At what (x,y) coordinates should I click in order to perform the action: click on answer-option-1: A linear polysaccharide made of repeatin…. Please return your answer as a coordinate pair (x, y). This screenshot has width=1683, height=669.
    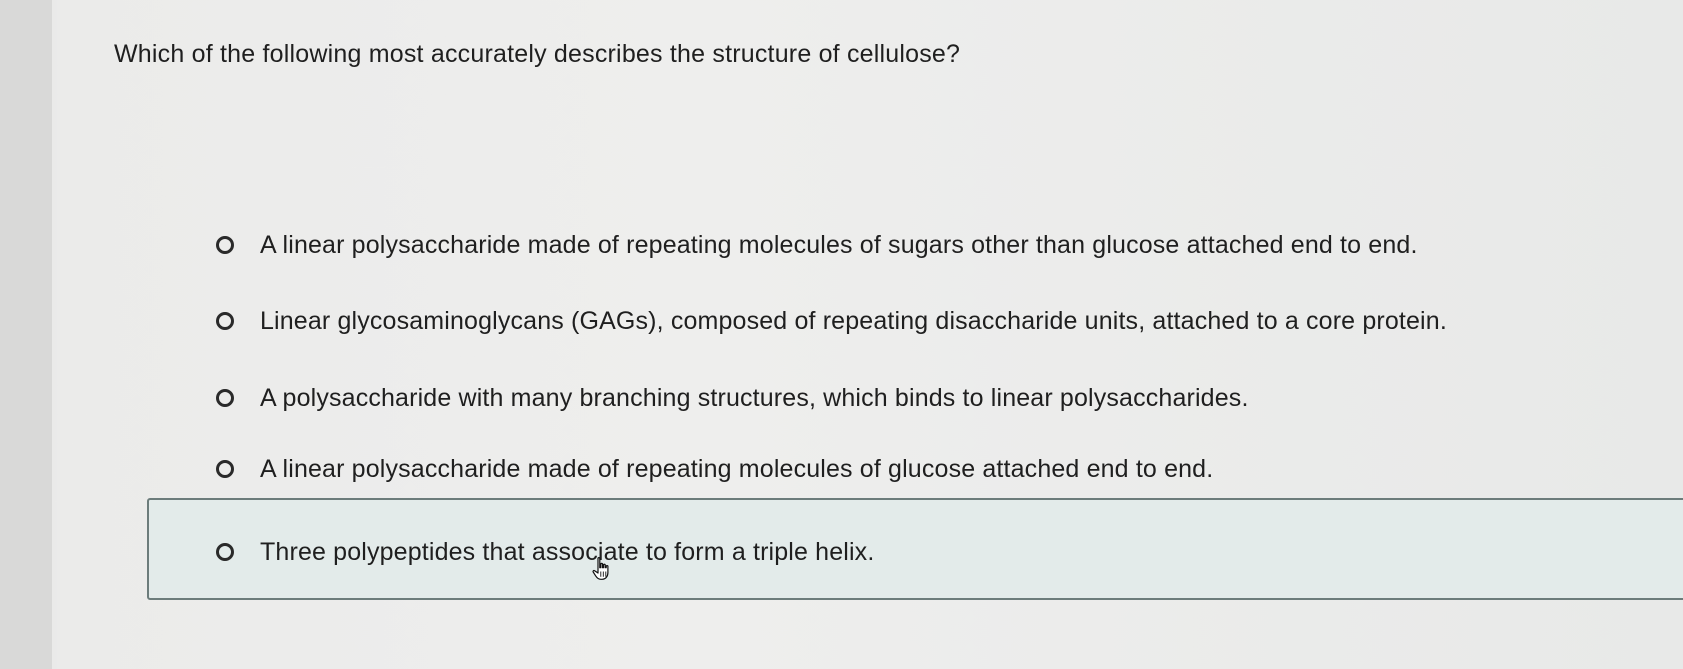
    Looking at the image, I should click on (817, 245).